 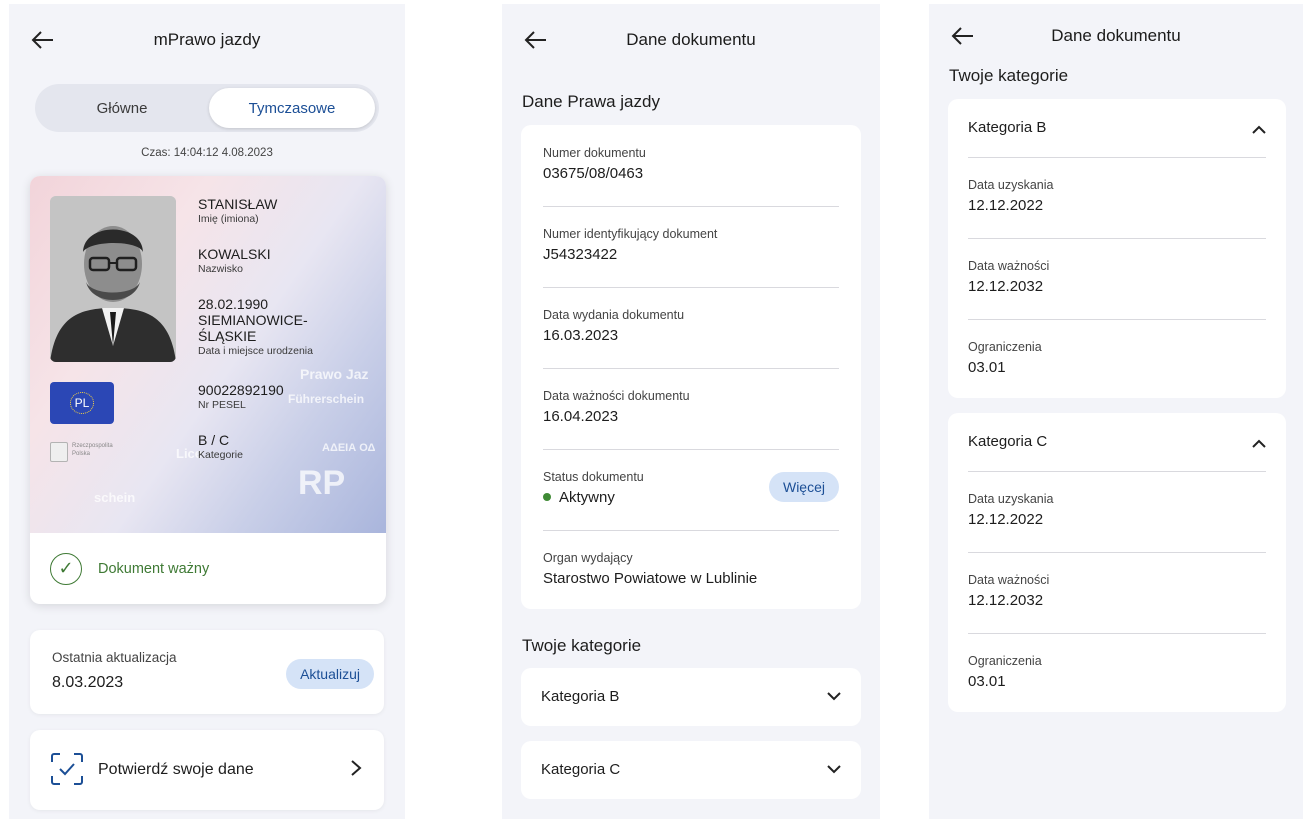 I want to click on document-status-row: ✓ Dokument ważny, so click(x=208, y=568).